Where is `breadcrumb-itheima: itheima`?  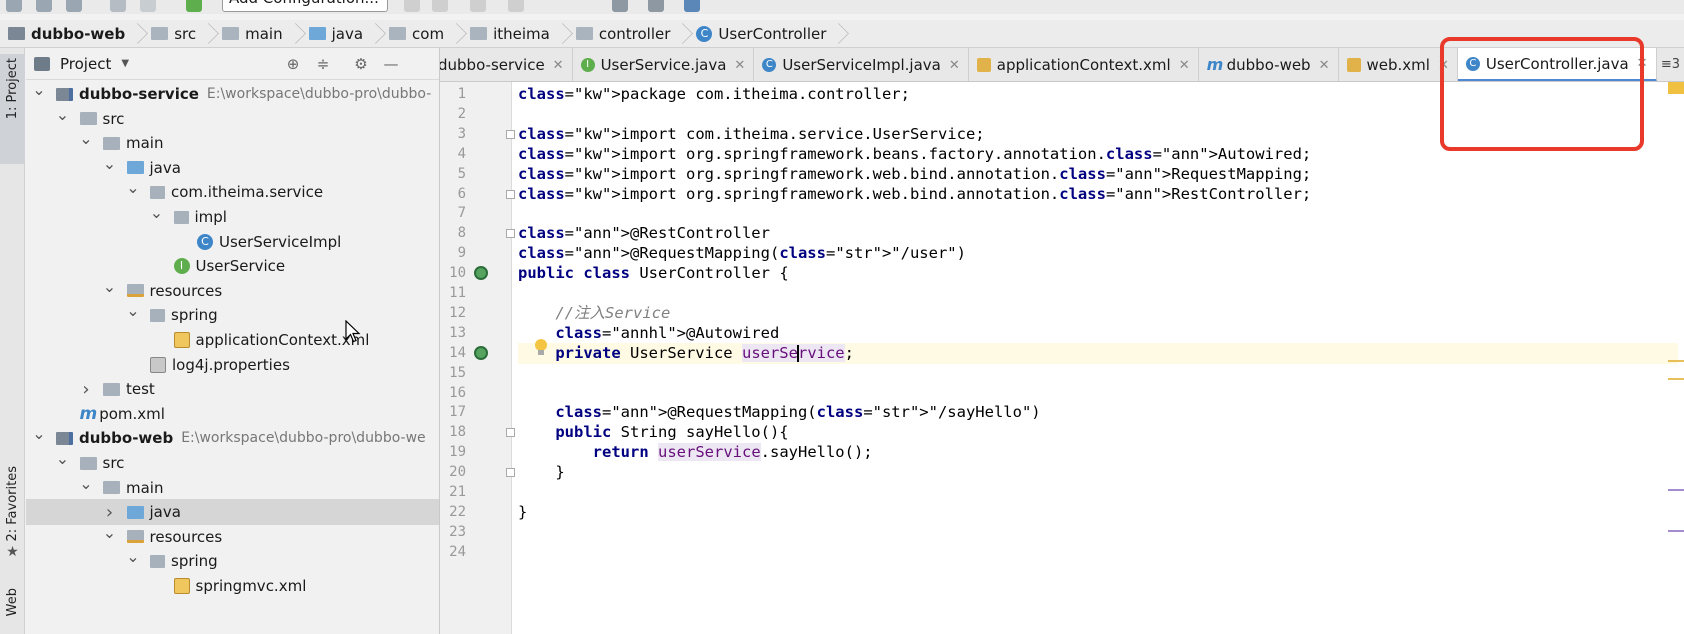 breadcrumb-itheima: itheima is located at coordinates (523, 34).